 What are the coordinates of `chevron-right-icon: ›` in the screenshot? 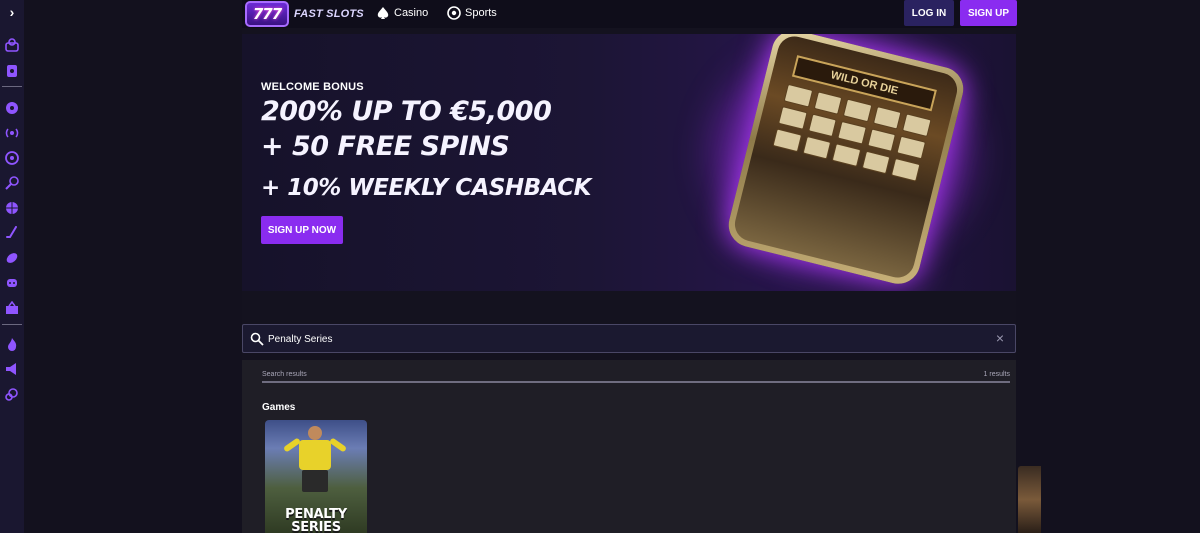 It's located at (12, 12).